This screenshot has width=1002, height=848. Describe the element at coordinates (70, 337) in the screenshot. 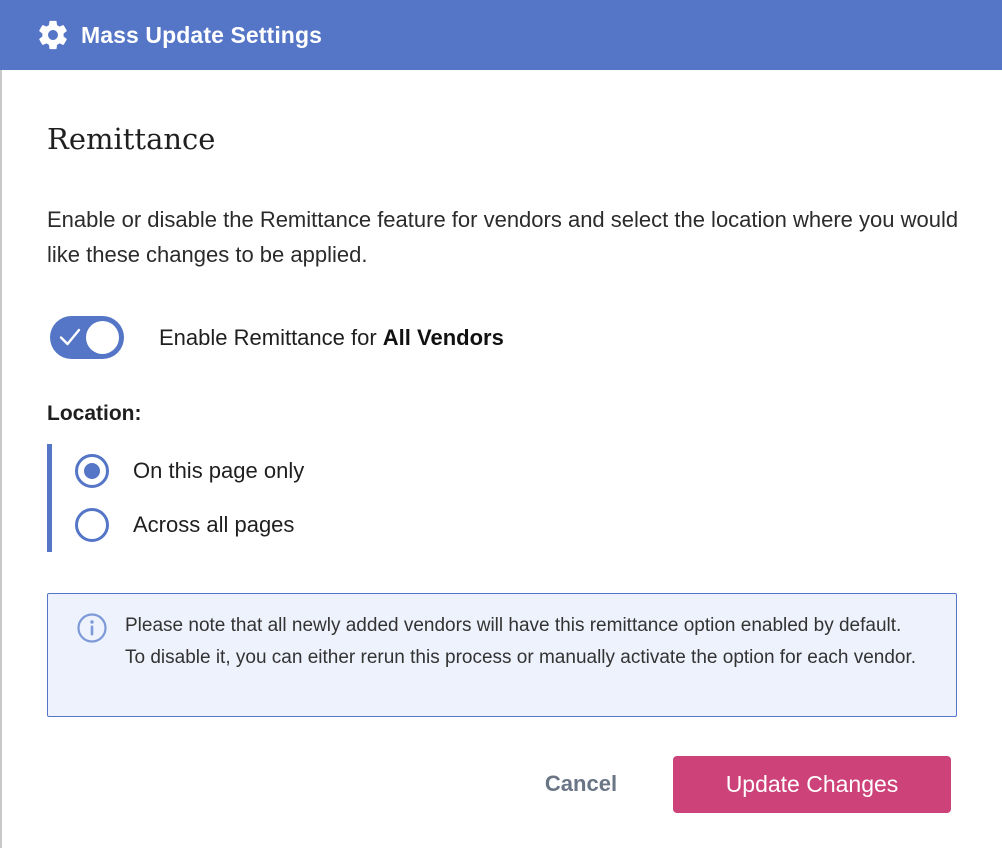

I see `check-icon` at that location.